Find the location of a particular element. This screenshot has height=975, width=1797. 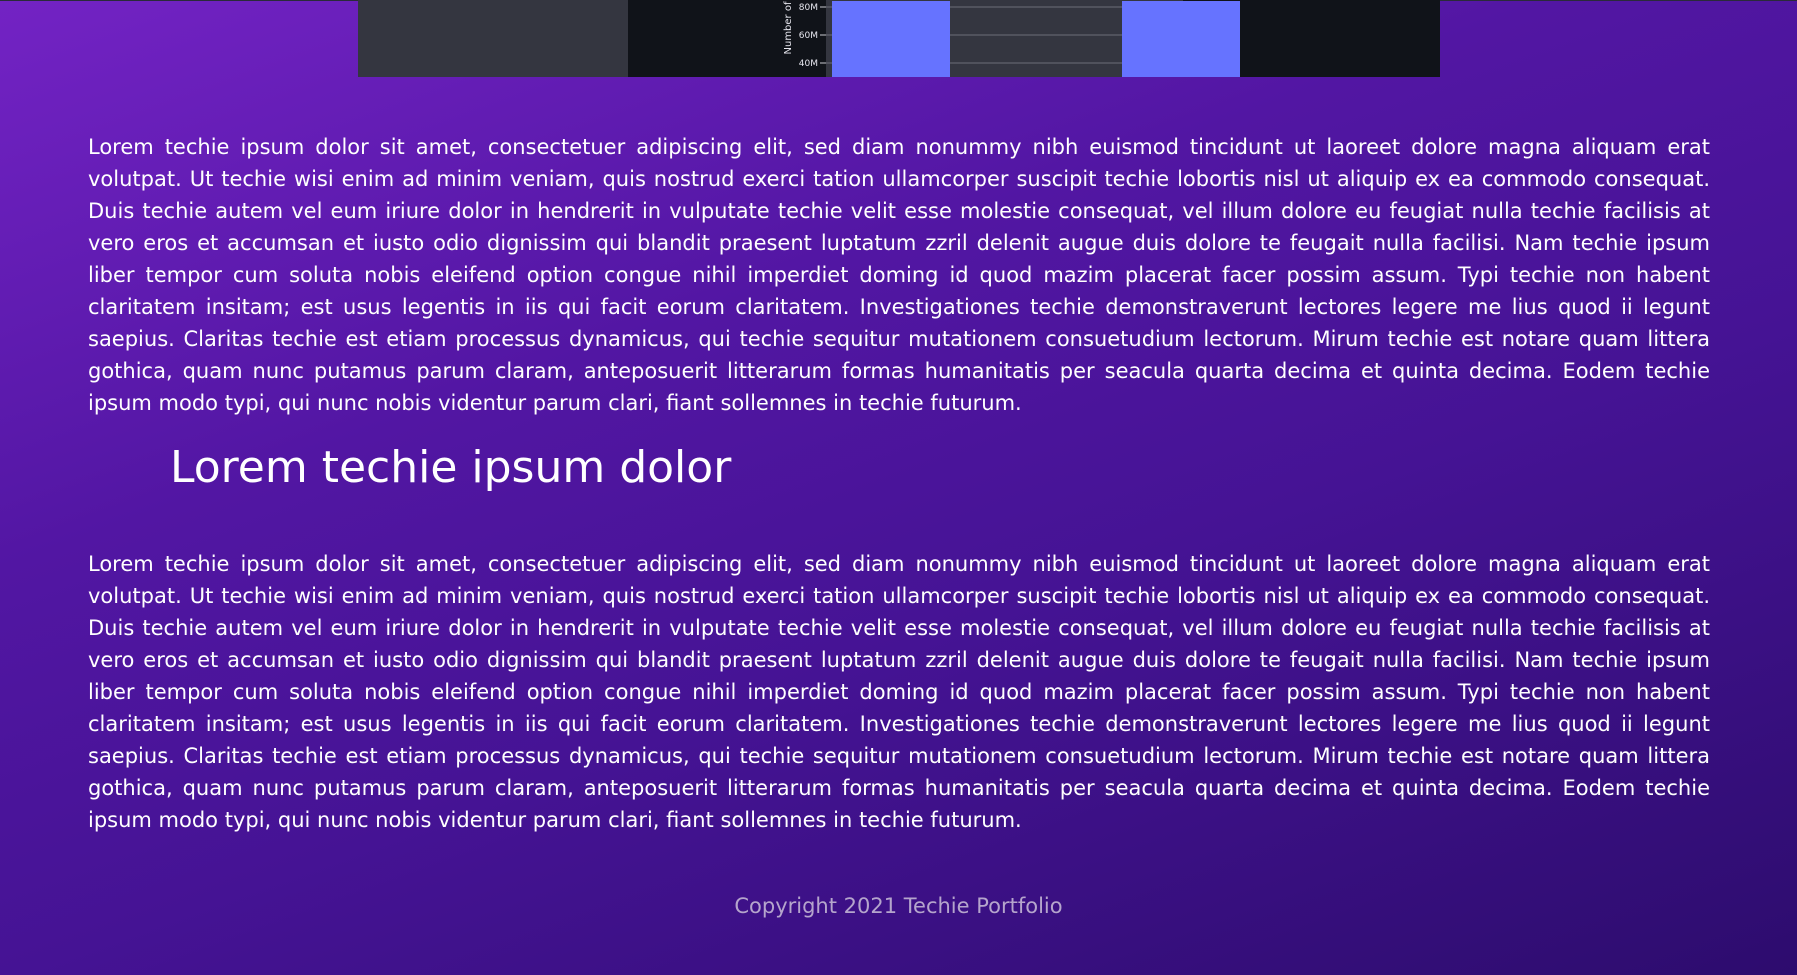

bar-chart: 80M 60M 40M Number of is located at coordinates (1011, 38).